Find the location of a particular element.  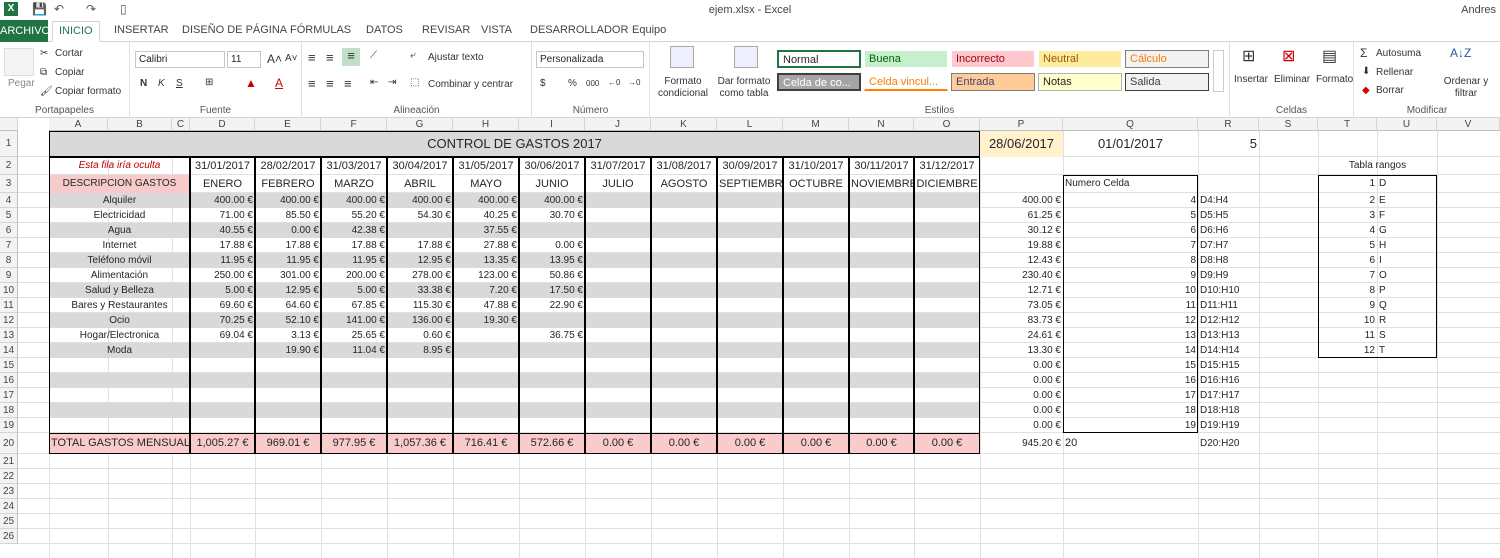

row-header: 1 is located at coordinates (9, 144).